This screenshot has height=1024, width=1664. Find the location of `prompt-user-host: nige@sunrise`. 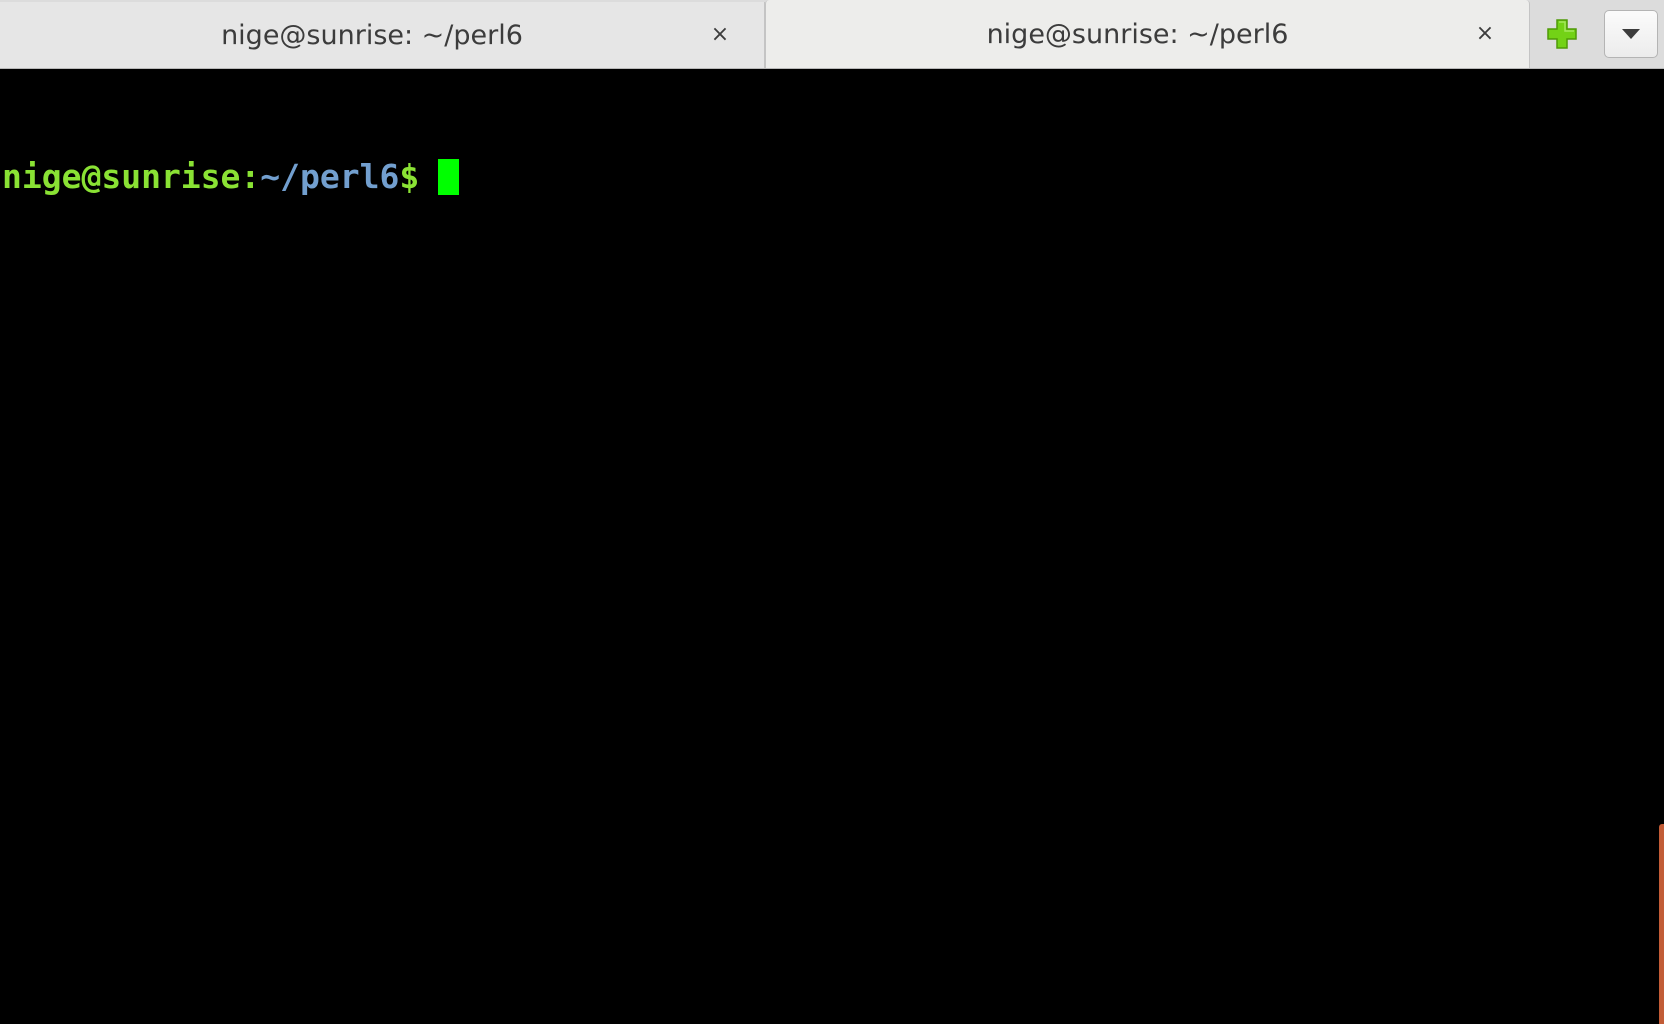

prompt-user-host: nige@sunrise is located at coordinates (121, 176).